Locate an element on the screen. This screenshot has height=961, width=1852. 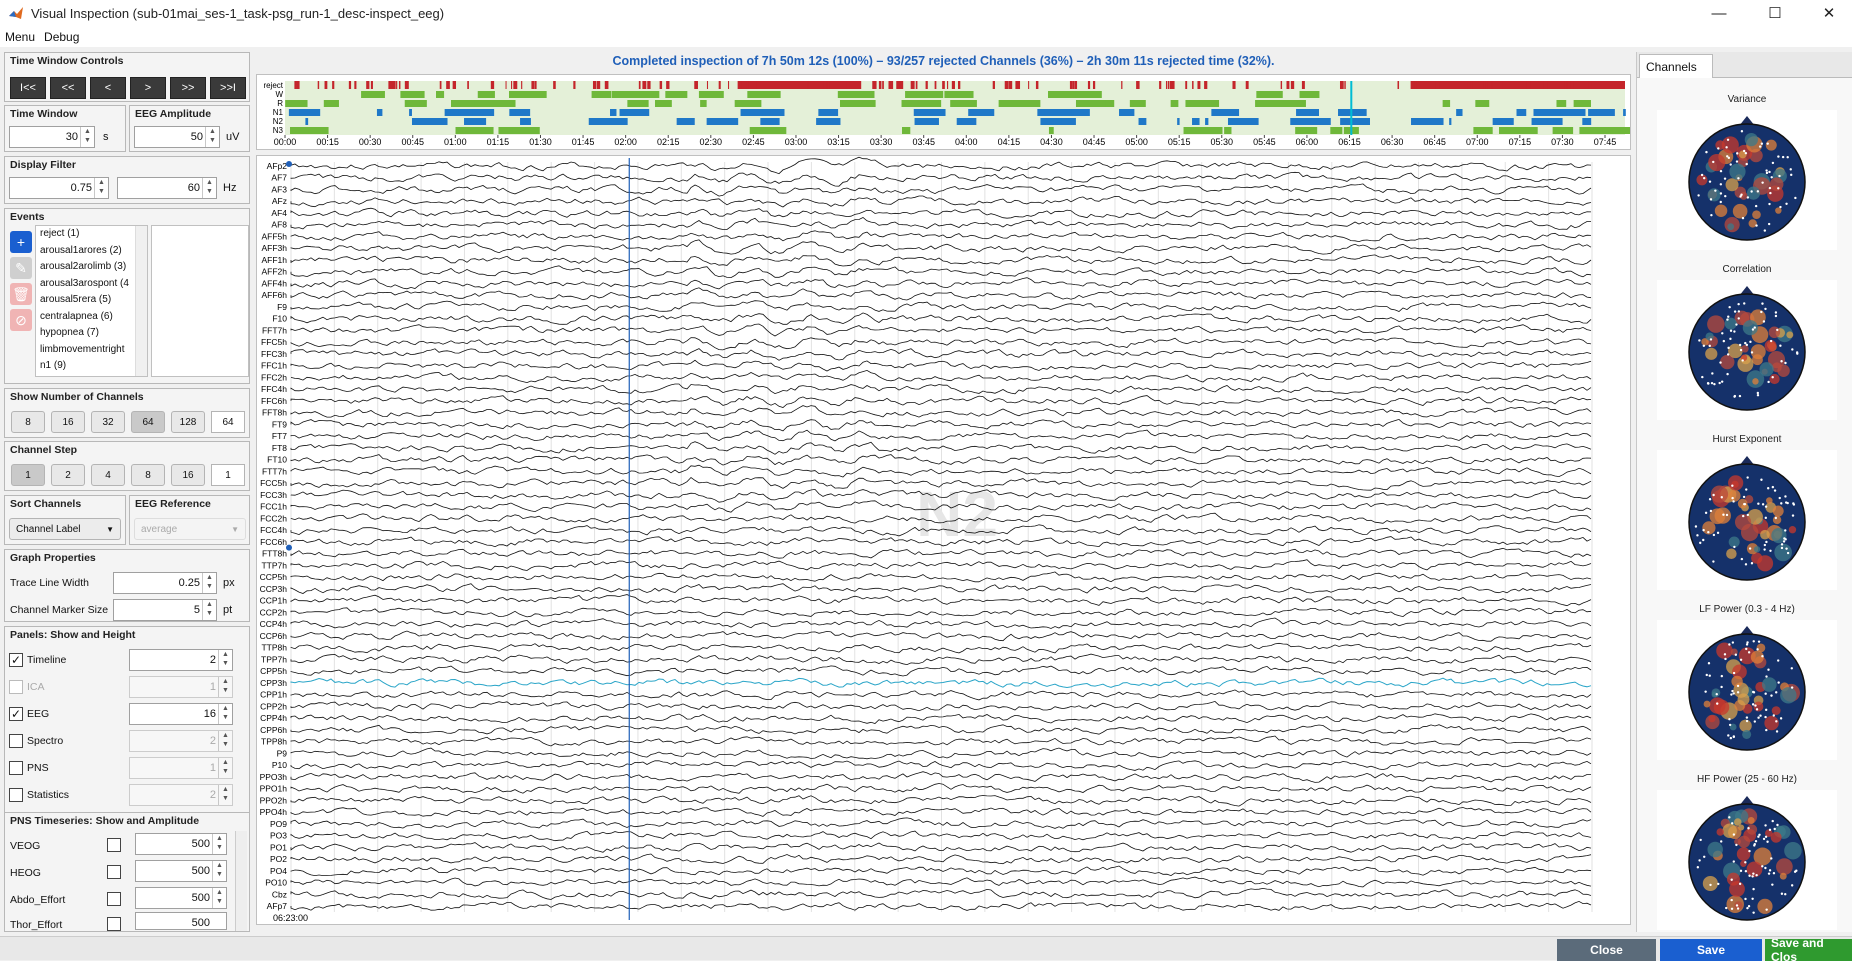
channel-label: FCC1h is located at coordinates (273, 507).